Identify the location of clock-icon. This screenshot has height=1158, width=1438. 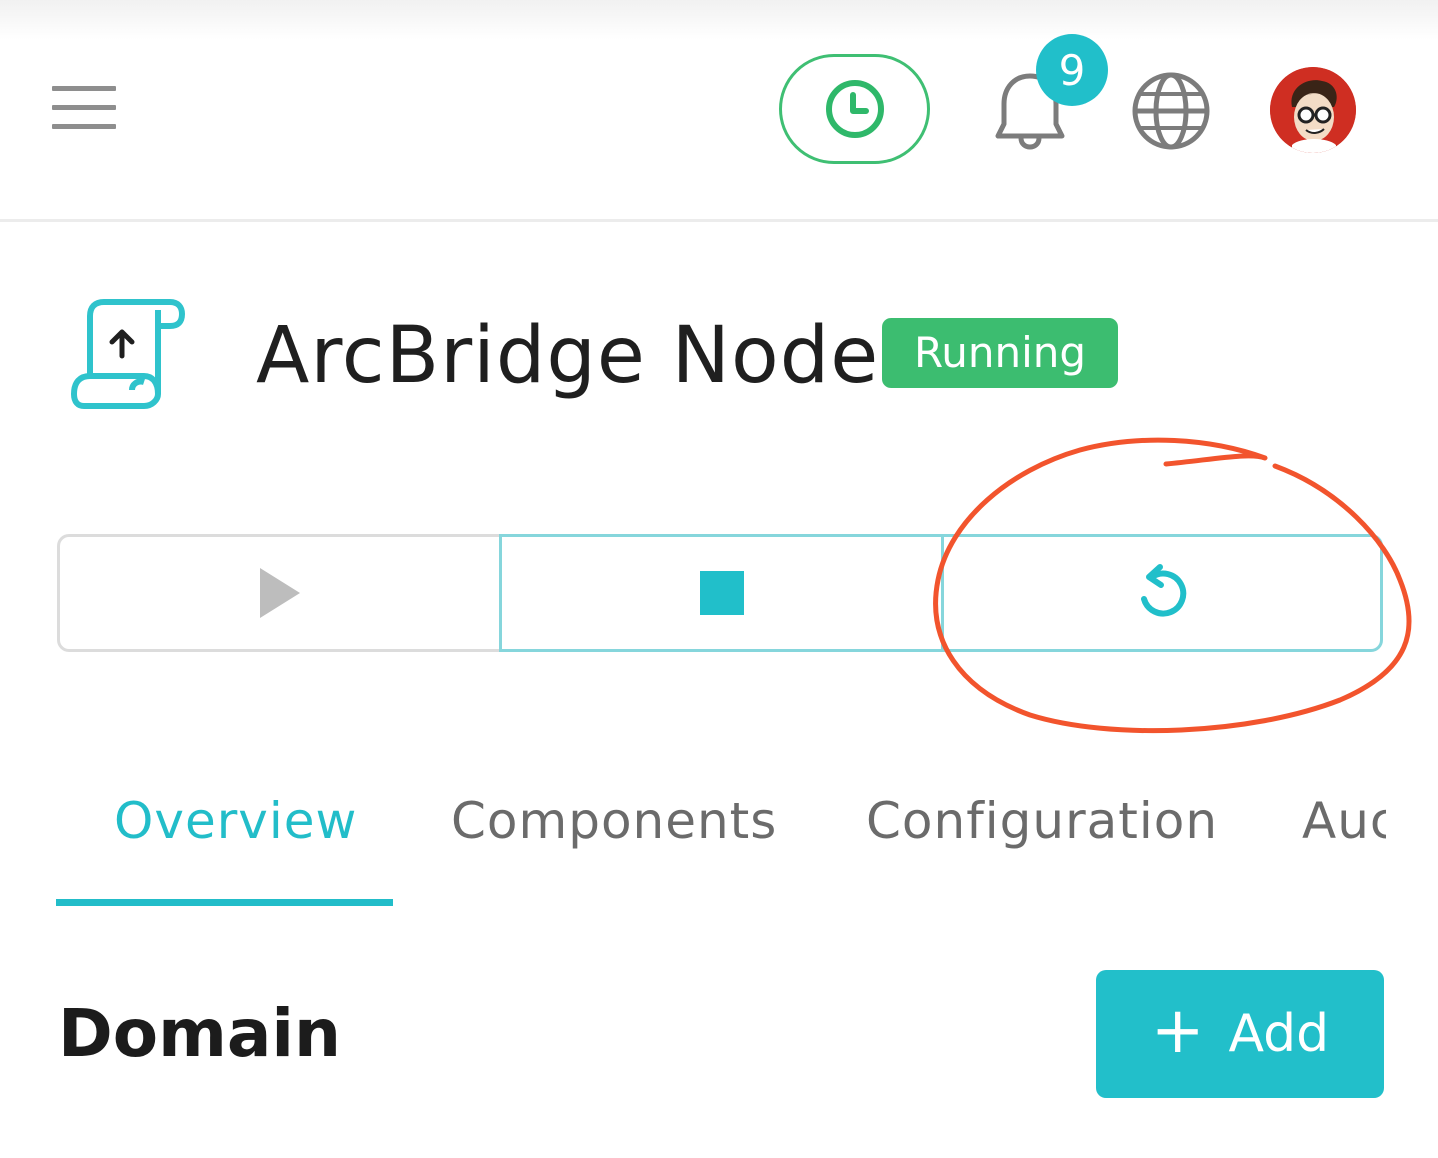
(854, 109).